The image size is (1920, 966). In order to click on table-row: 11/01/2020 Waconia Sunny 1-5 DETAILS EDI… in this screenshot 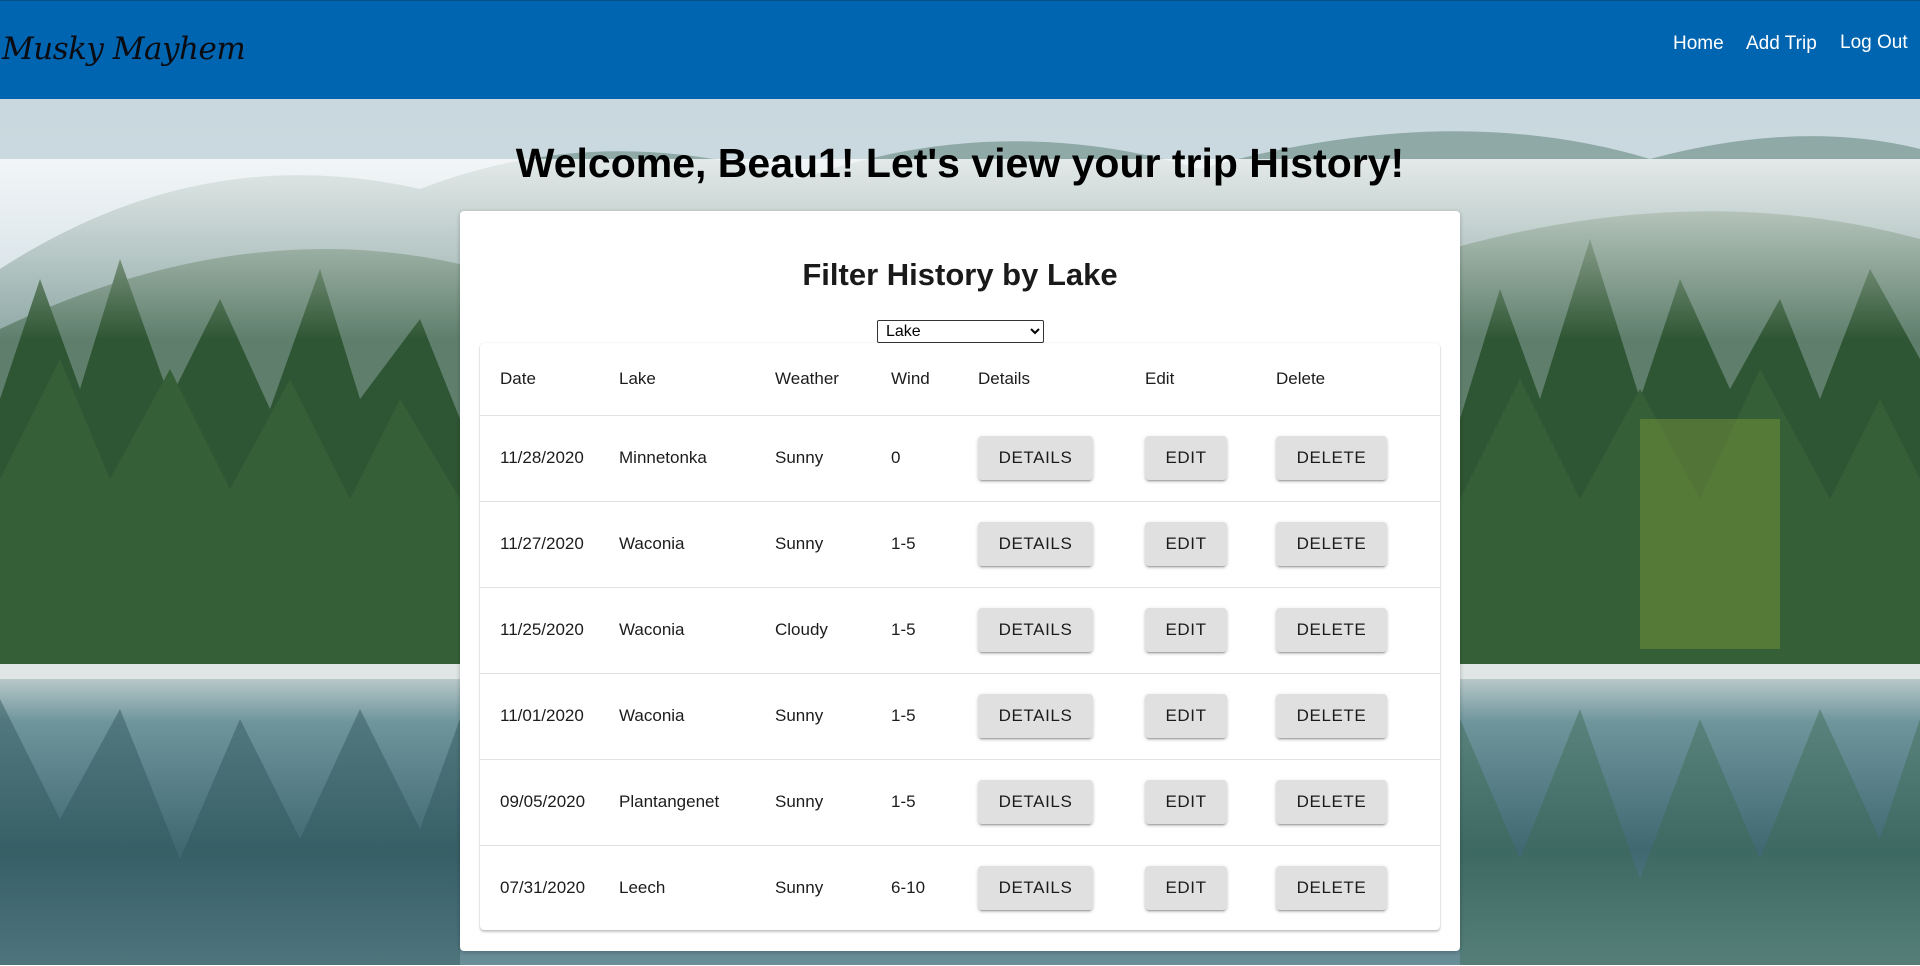, I will do `click(960, 716)`.